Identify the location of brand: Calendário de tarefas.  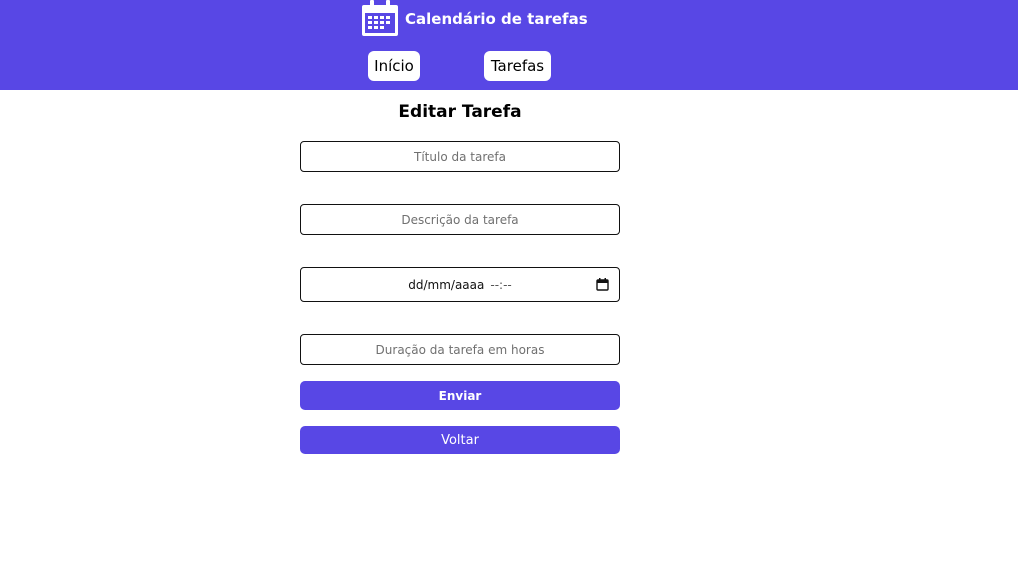
(474, 18).